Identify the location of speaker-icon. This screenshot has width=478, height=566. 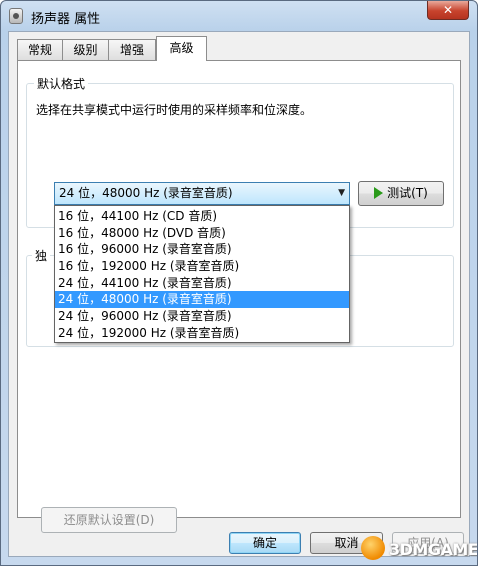
(16, 16).